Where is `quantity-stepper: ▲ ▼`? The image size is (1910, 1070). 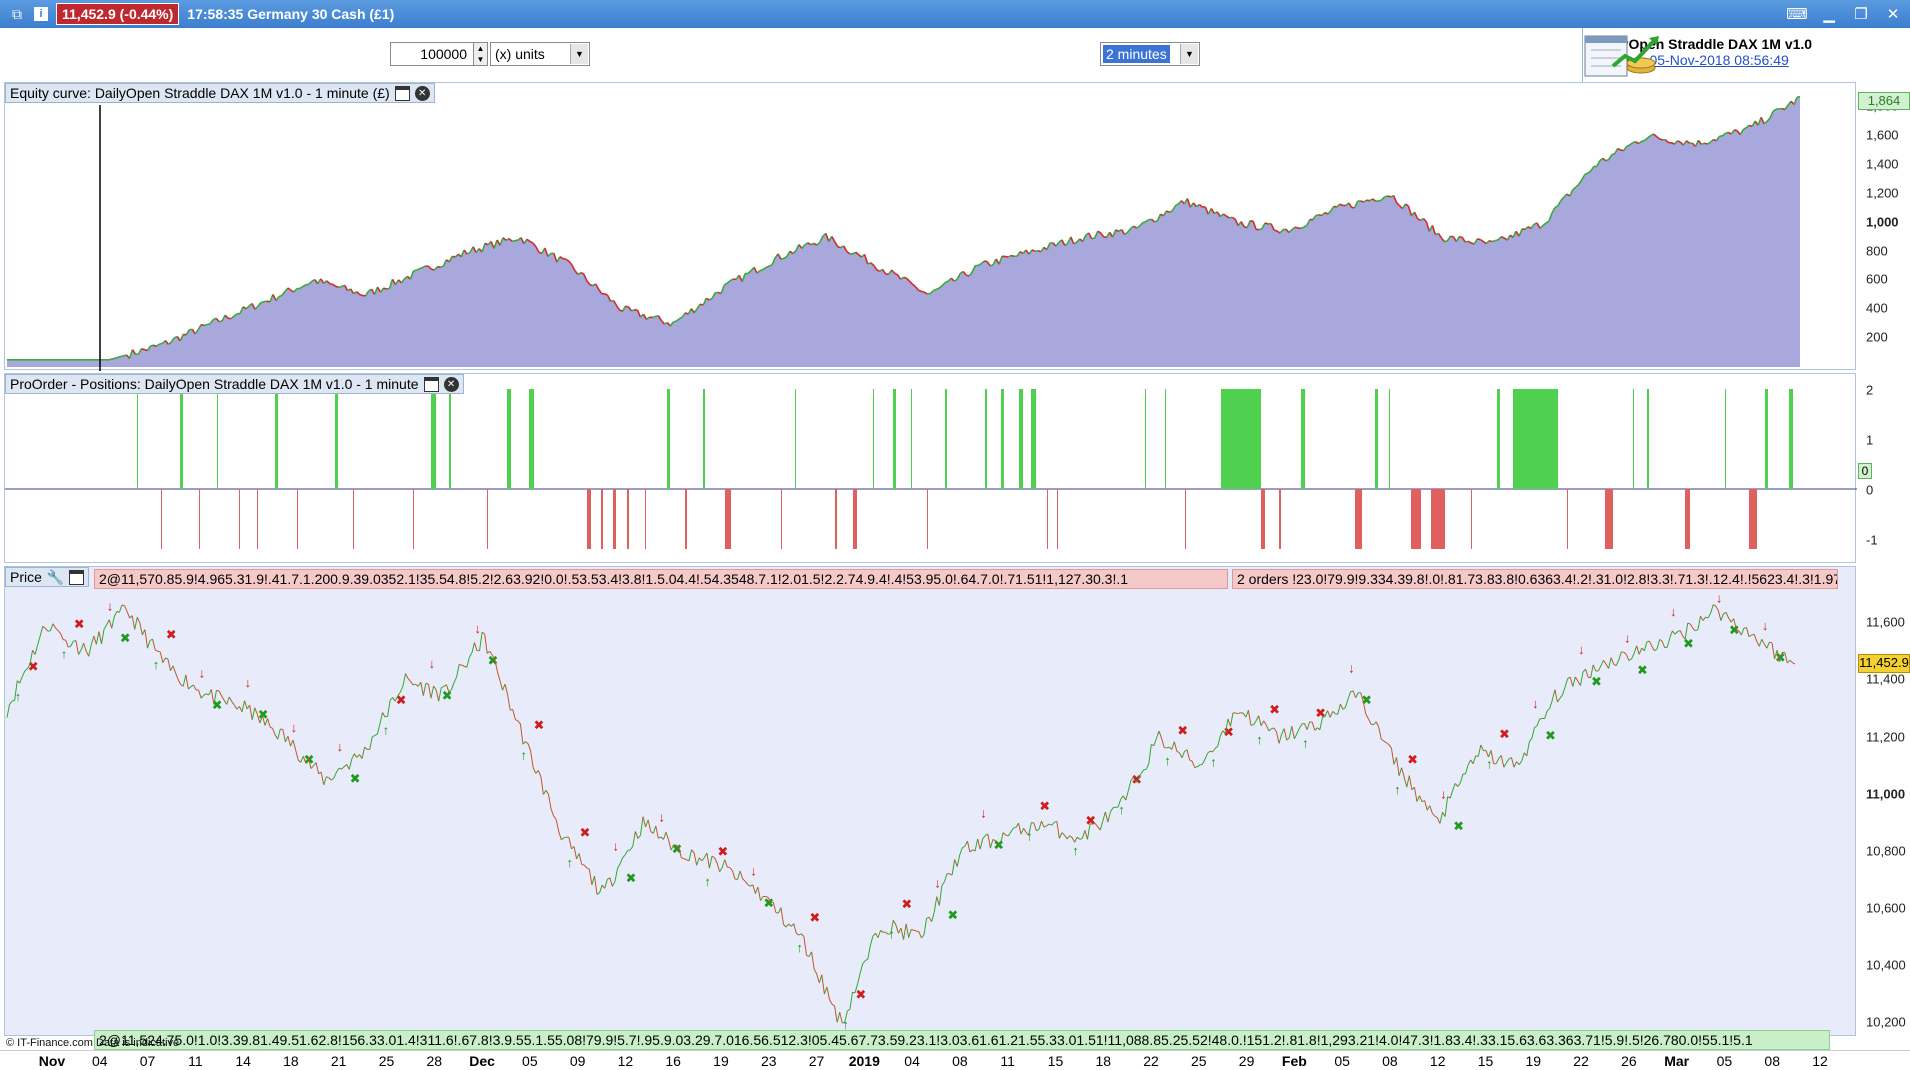 quantity-stepper: ▲ ▼ is located at coordinates (481, 54).